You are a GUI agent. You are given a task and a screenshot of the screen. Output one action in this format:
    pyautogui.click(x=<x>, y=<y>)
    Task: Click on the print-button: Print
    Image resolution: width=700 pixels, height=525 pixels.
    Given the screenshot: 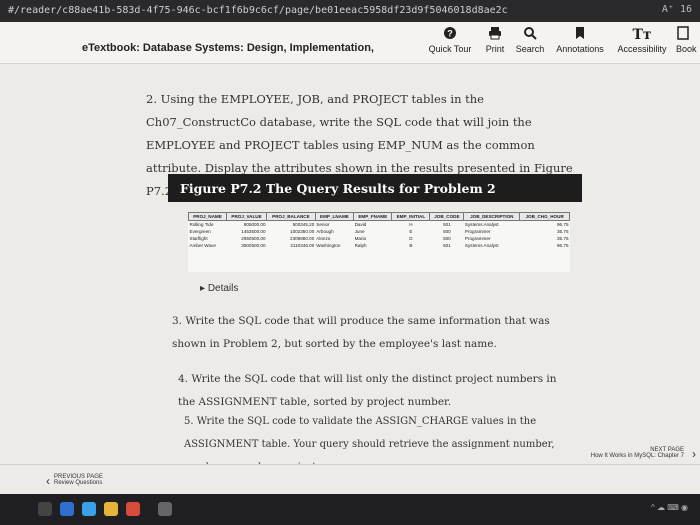 What is the action you would take?
    pyautogui.click(x=495, y=40)
    